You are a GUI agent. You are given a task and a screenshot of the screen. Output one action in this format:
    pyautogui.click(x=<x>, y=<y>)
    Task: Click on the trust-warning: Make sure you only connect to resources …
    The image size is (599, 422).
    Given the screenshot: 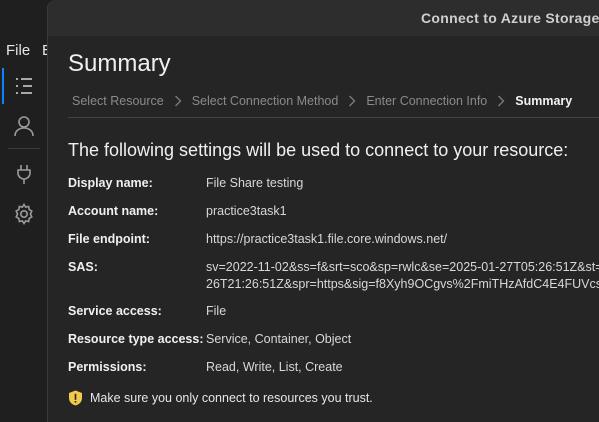 What is the action you would take?
    pyautogui.click(x=220, y=398)
    